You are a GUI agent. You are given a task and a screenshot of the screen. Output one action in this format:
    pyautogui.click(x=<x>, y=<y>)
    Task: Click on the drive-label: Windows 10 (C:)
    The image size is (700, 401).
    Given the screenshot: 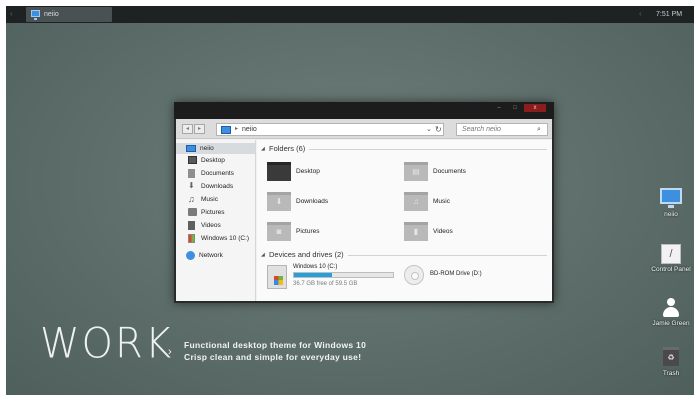 What is the action you would take?
    pyautogui.click(x=315, y=267)
    